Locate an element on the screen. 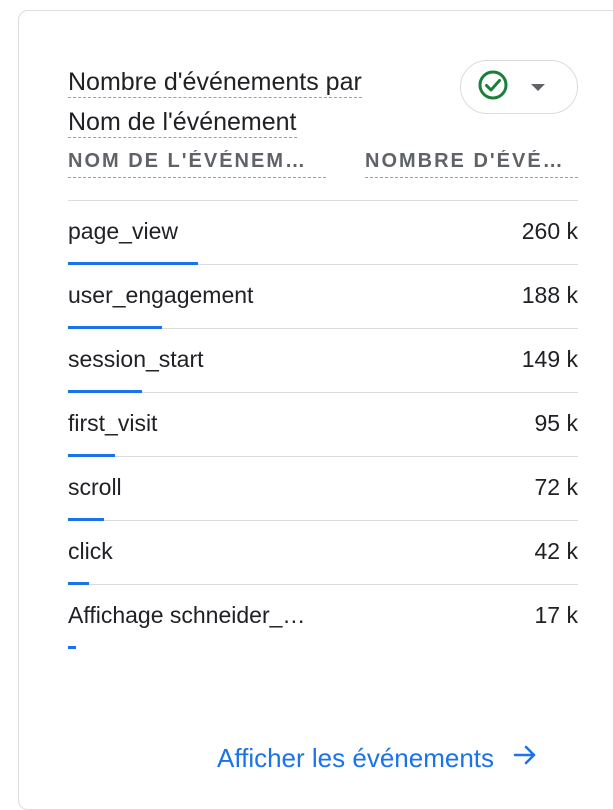 The image size is (613, 810). event-count: 17 k is located at coordinates (556, 615).